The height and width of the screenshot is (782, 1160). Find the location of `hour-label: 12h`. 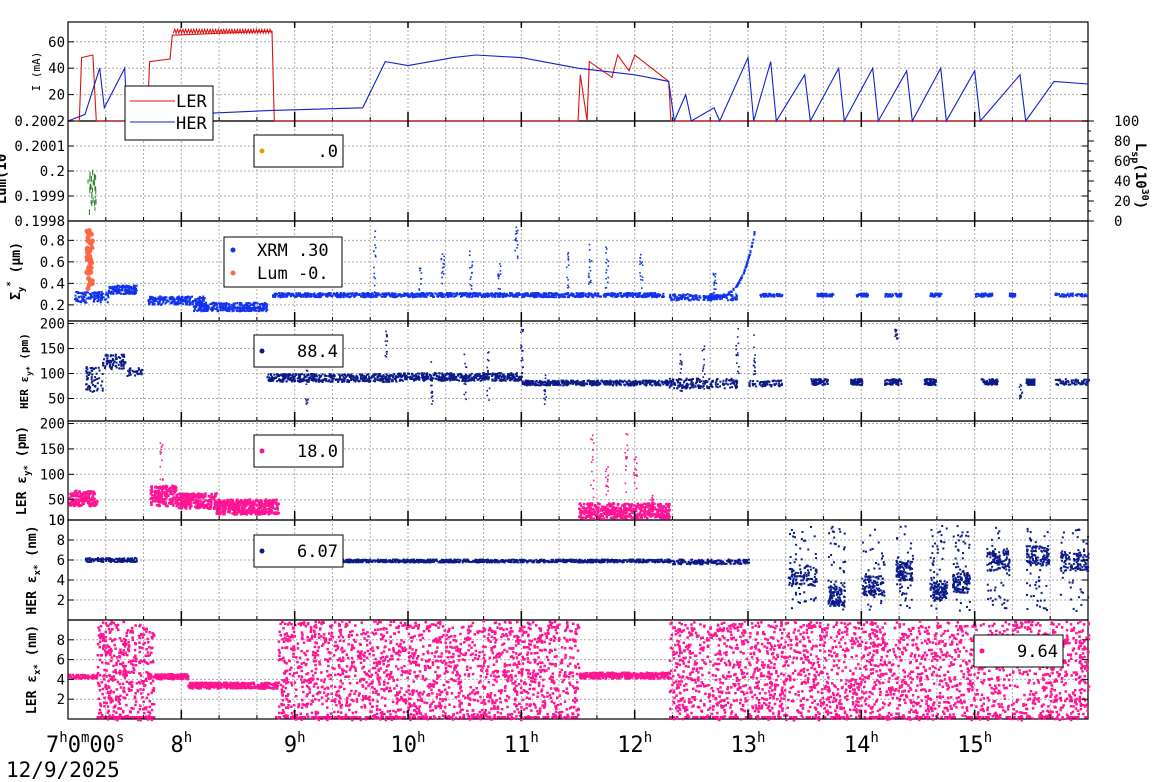

hour-label: 12h is located at coordinates (634, 744).